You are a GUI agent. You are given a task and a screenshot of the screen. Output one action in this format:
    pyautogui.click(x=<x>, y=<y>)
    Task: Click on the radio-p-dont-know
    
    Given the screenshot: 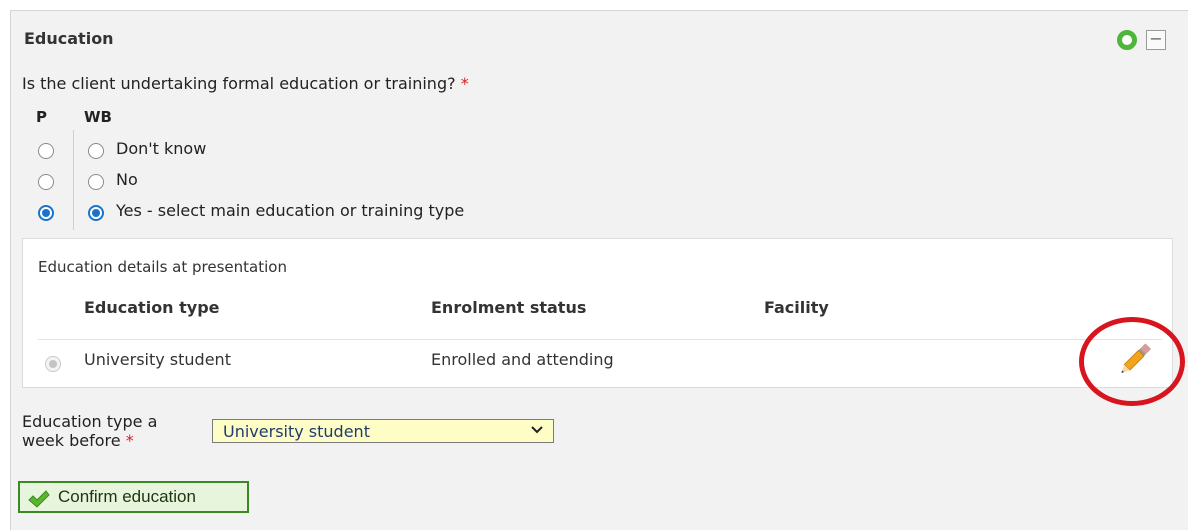 What is the action you would take?
    pyautogui.click(x=46, y=151)
    